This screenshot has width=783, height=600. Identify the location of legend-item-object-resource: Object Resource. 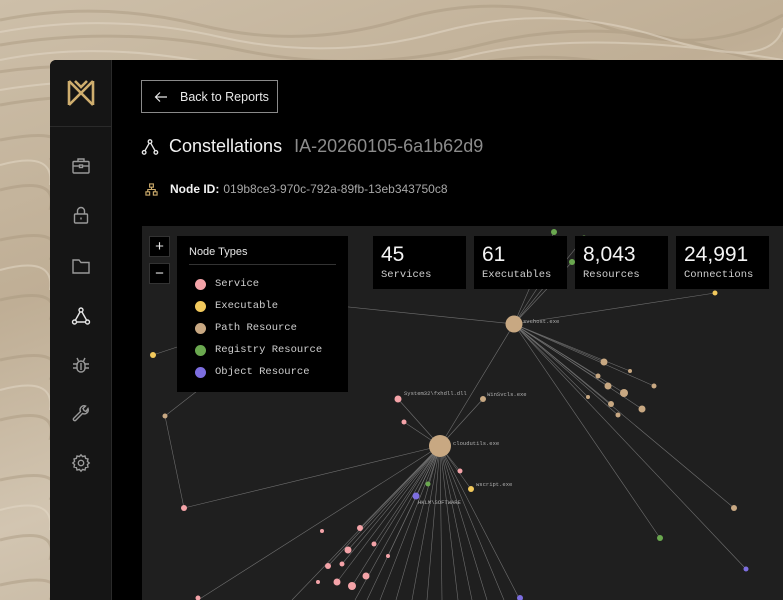
(262, 372).